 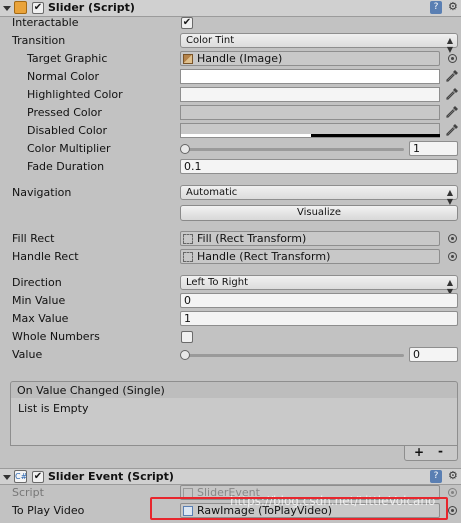 I want to click on direction-label: Direction, so click(x=37, y=282).